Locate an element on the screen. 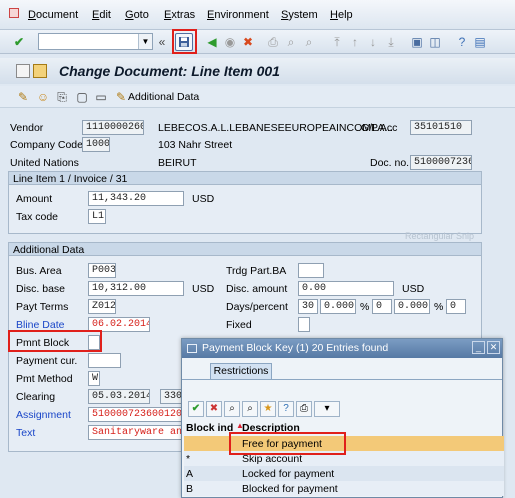  days-percent-label: Days/percent is located at coordinates (257, 307).